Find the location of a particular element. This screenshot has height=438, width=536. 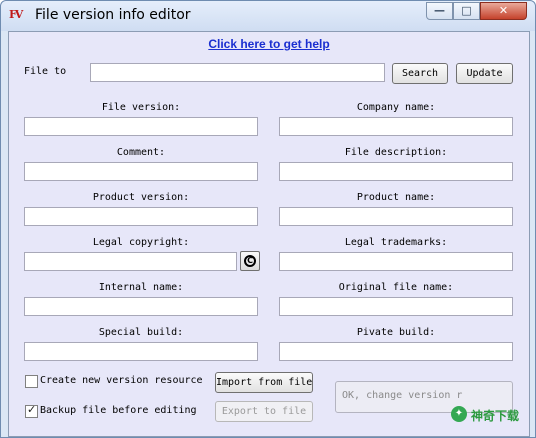

file-version-input is located at coordinates (141, 126).